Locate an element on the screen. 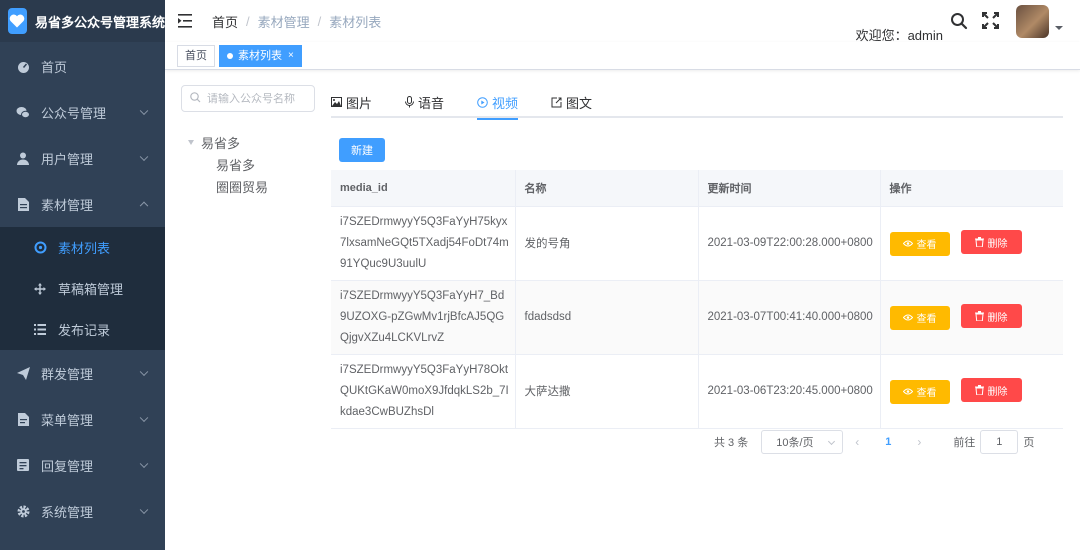  tab-label: 图片 is located at coordinates (359, 103).